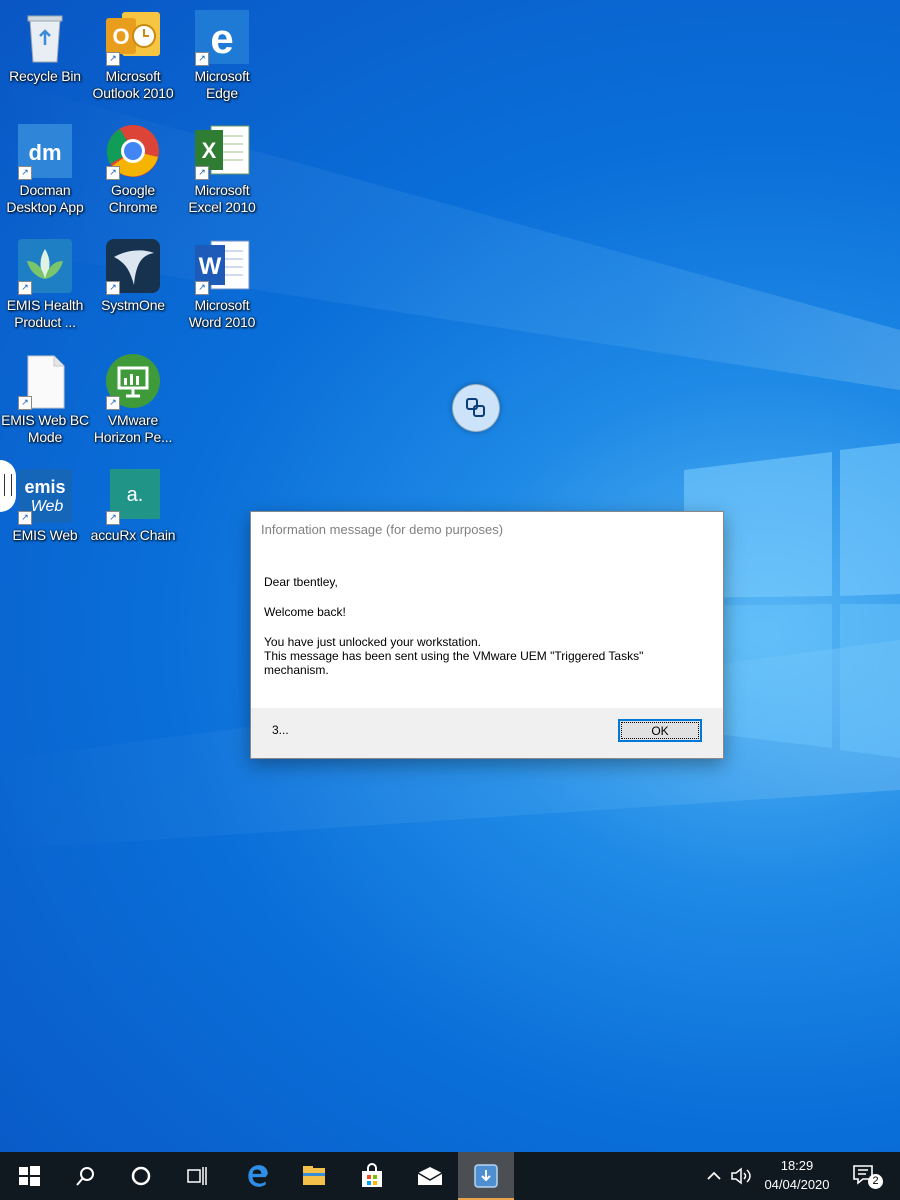  What do you see at coordinates (222, 151) in the screenshot?
I see `excel-icon: X ↗` at bounding box center [222, 151].